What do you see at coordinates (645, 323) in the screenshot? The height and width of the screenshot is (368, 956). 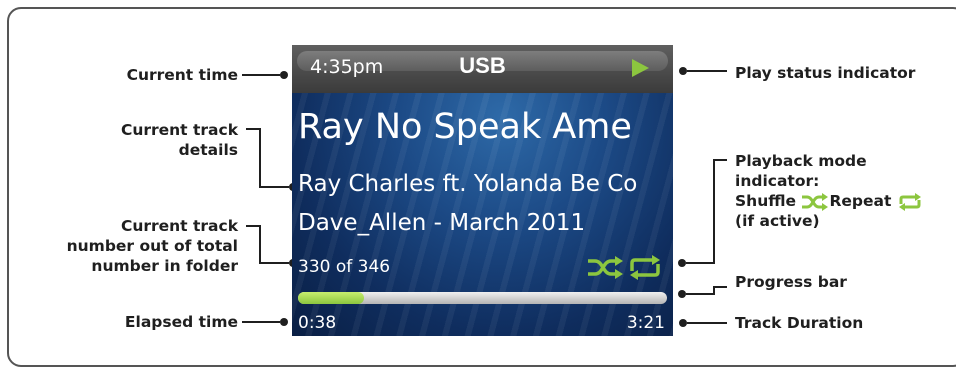 I see `track-duration: 3:21` at bounding box center [645, 323].